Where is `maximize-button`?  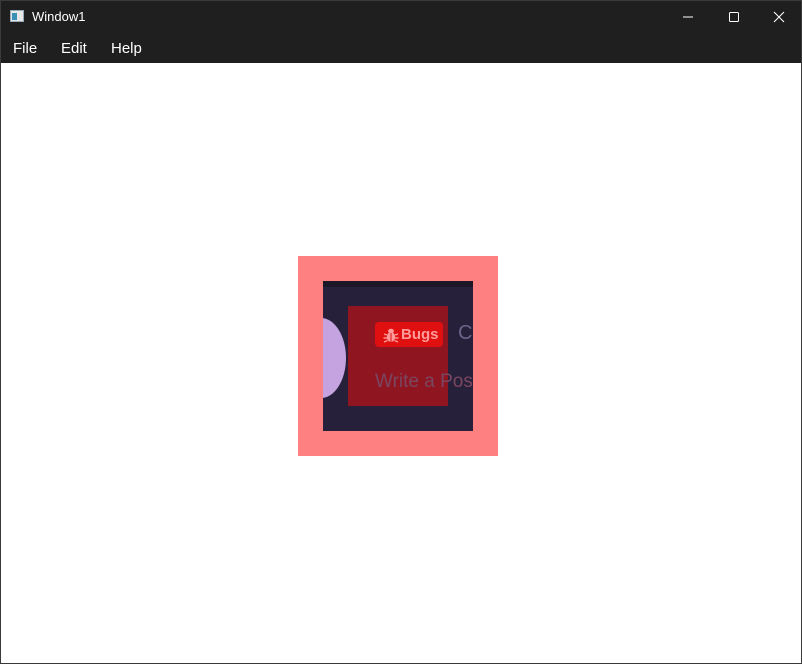
maximize-button is located at coordinates (734, 16).